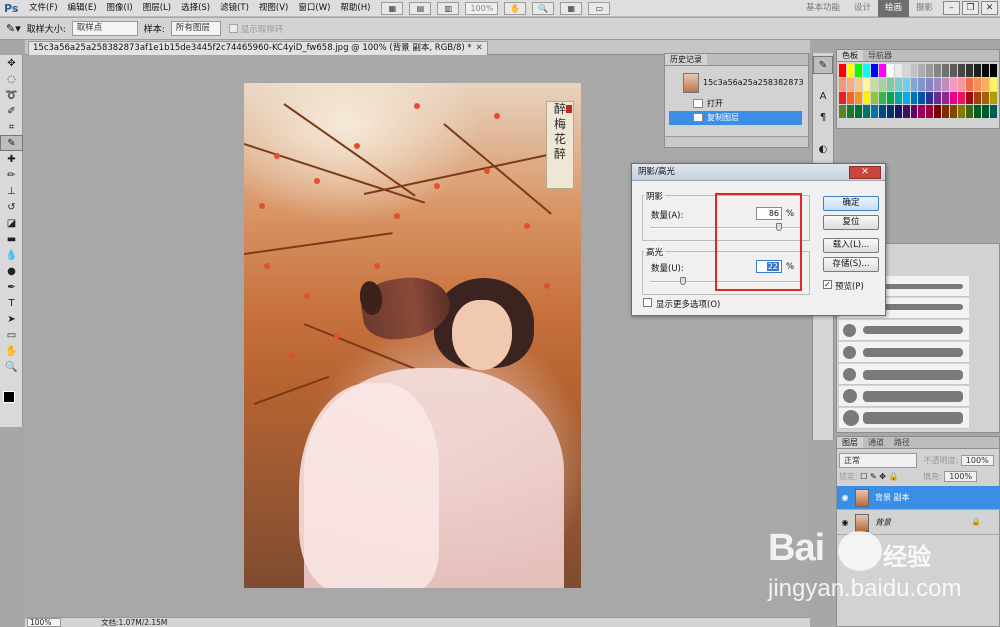  Describe the element at coordinates (769, 266) in the screenshot. I see `highlights-amount-input: 22` at that location.